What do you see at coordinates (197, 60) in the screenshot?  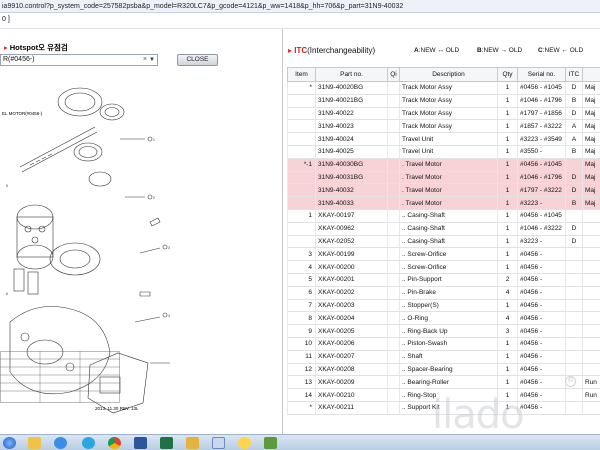 I see `close-button: CLOSE` at bounding box center [197, 60].